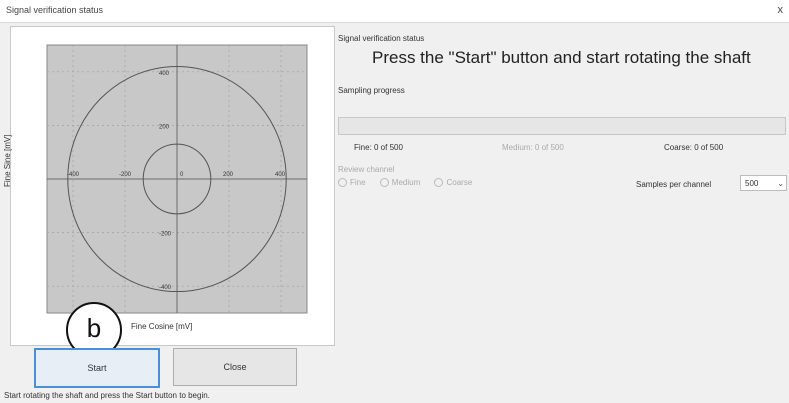 The image size is (789, 403). What do you see at coordinates (394, 11) in the screenshot?
I see `title-bar: Signal verification status x` at bounding box center [394, 11].